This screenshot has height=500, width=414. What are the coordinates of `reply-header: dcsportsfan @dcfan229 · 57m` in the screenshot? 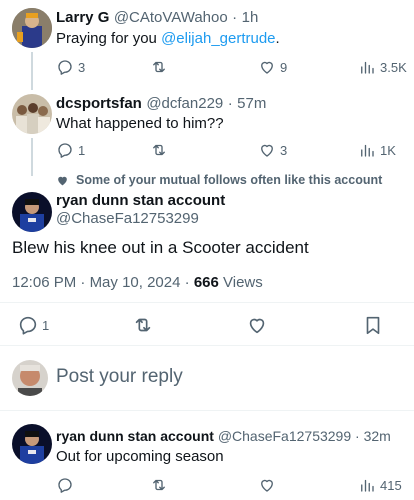 It's located at (161, 104).